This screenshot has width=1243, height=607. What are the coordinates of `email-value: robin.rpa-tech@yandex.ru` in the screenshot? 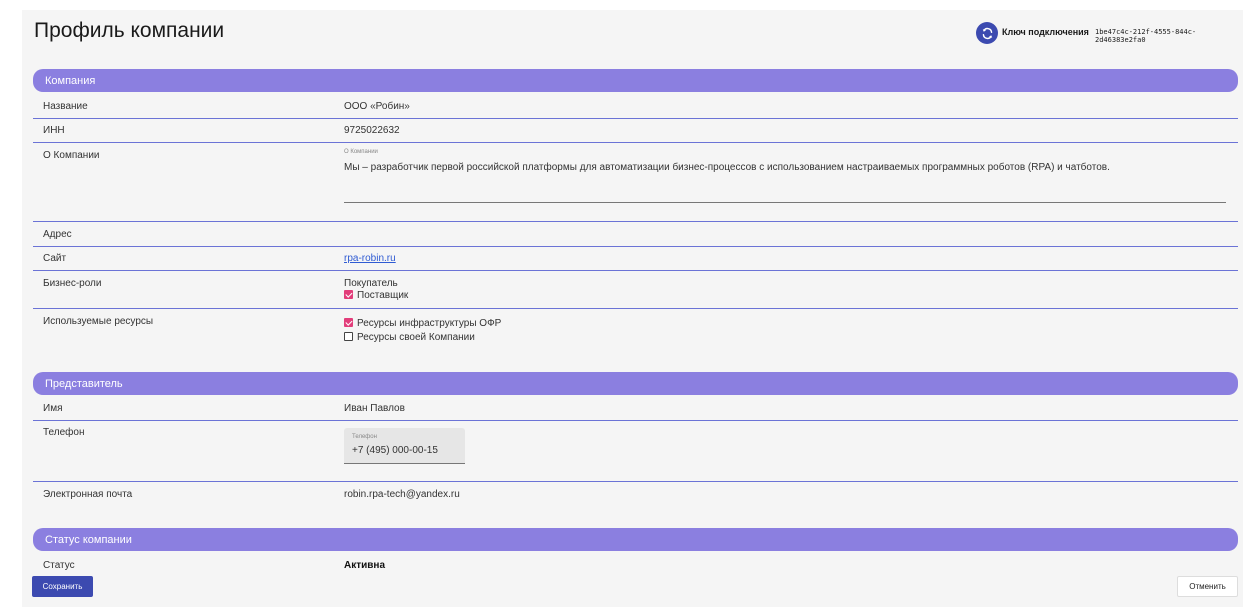 It's located at (402, 494).